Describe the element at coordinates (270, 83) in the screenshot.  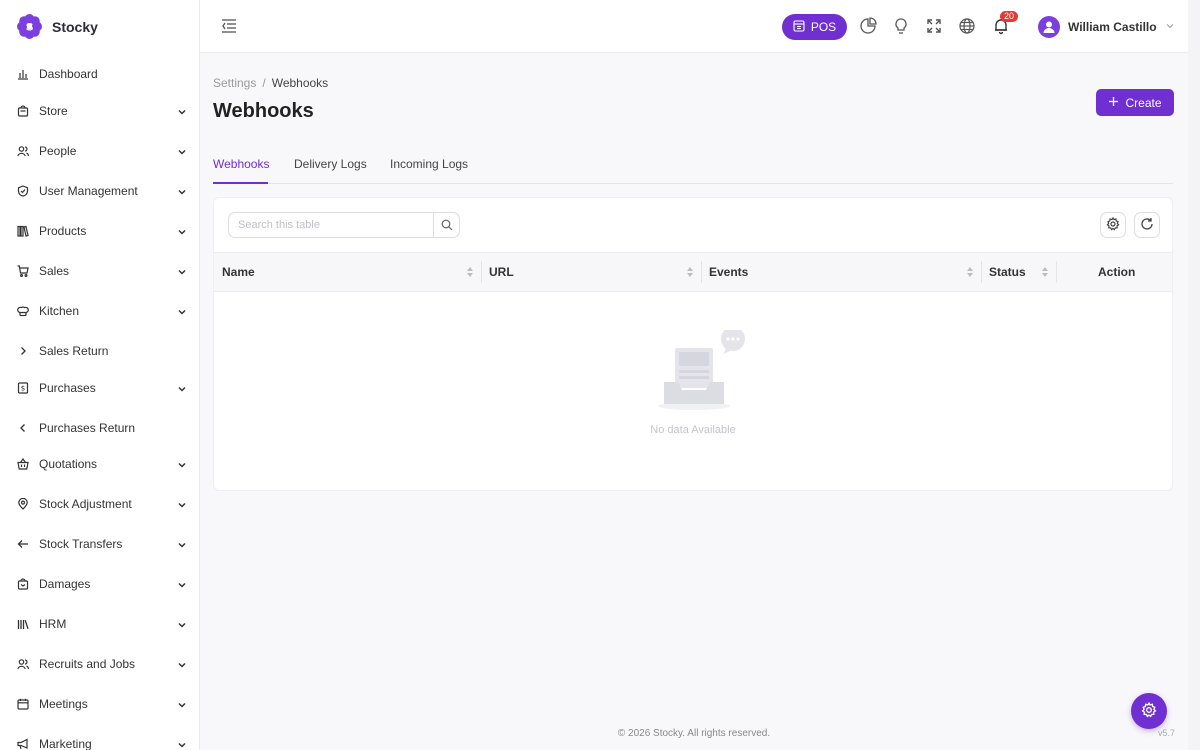
I see `breadcrumb: Settings / Webhooks` at that location.